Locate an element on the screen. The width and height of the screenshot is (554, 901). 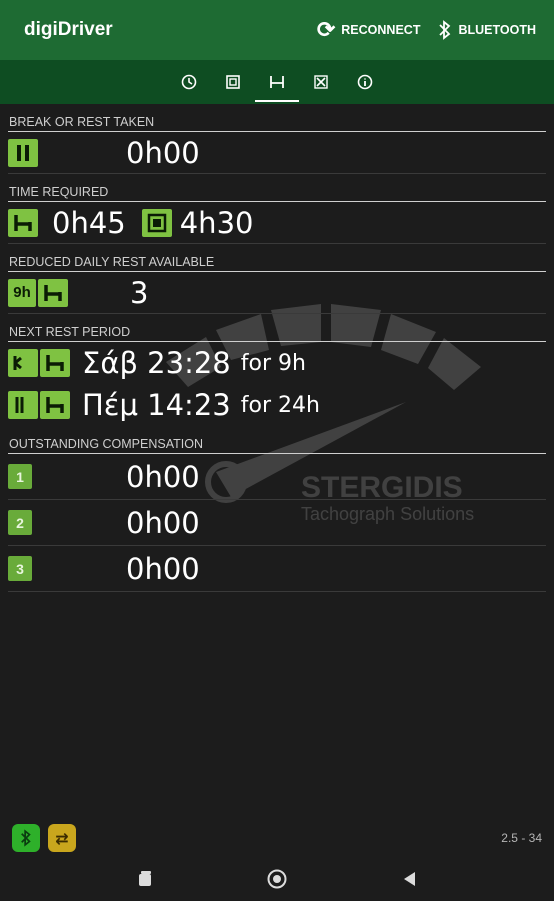
break-value: 0h00 is located at coordinates (163, 152).